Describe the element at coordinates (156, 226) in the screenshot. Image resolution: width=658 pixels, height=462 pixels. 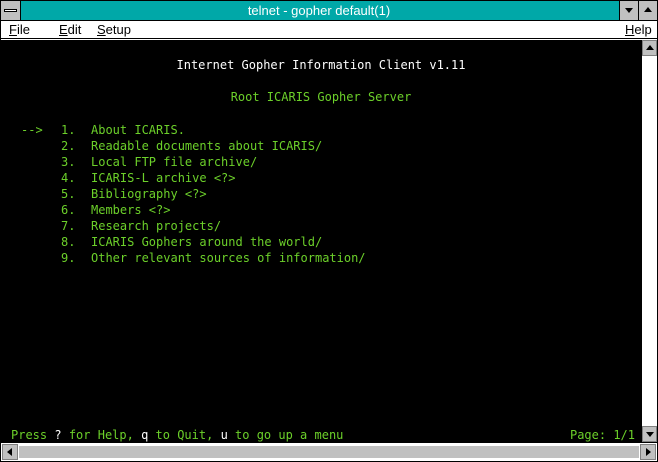
I see `gopher-item-7: Research projects/` at that location.